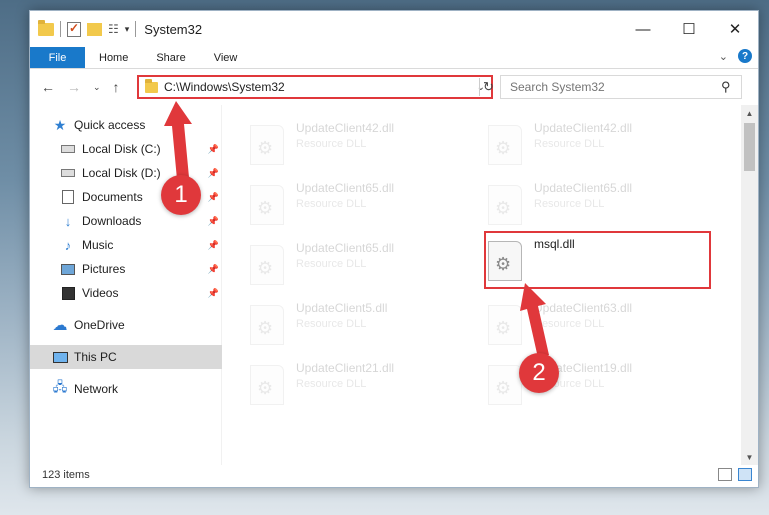 This screenshot has height=515, width=769. I want to click on network-icon: 🖧, so click(60, 386).